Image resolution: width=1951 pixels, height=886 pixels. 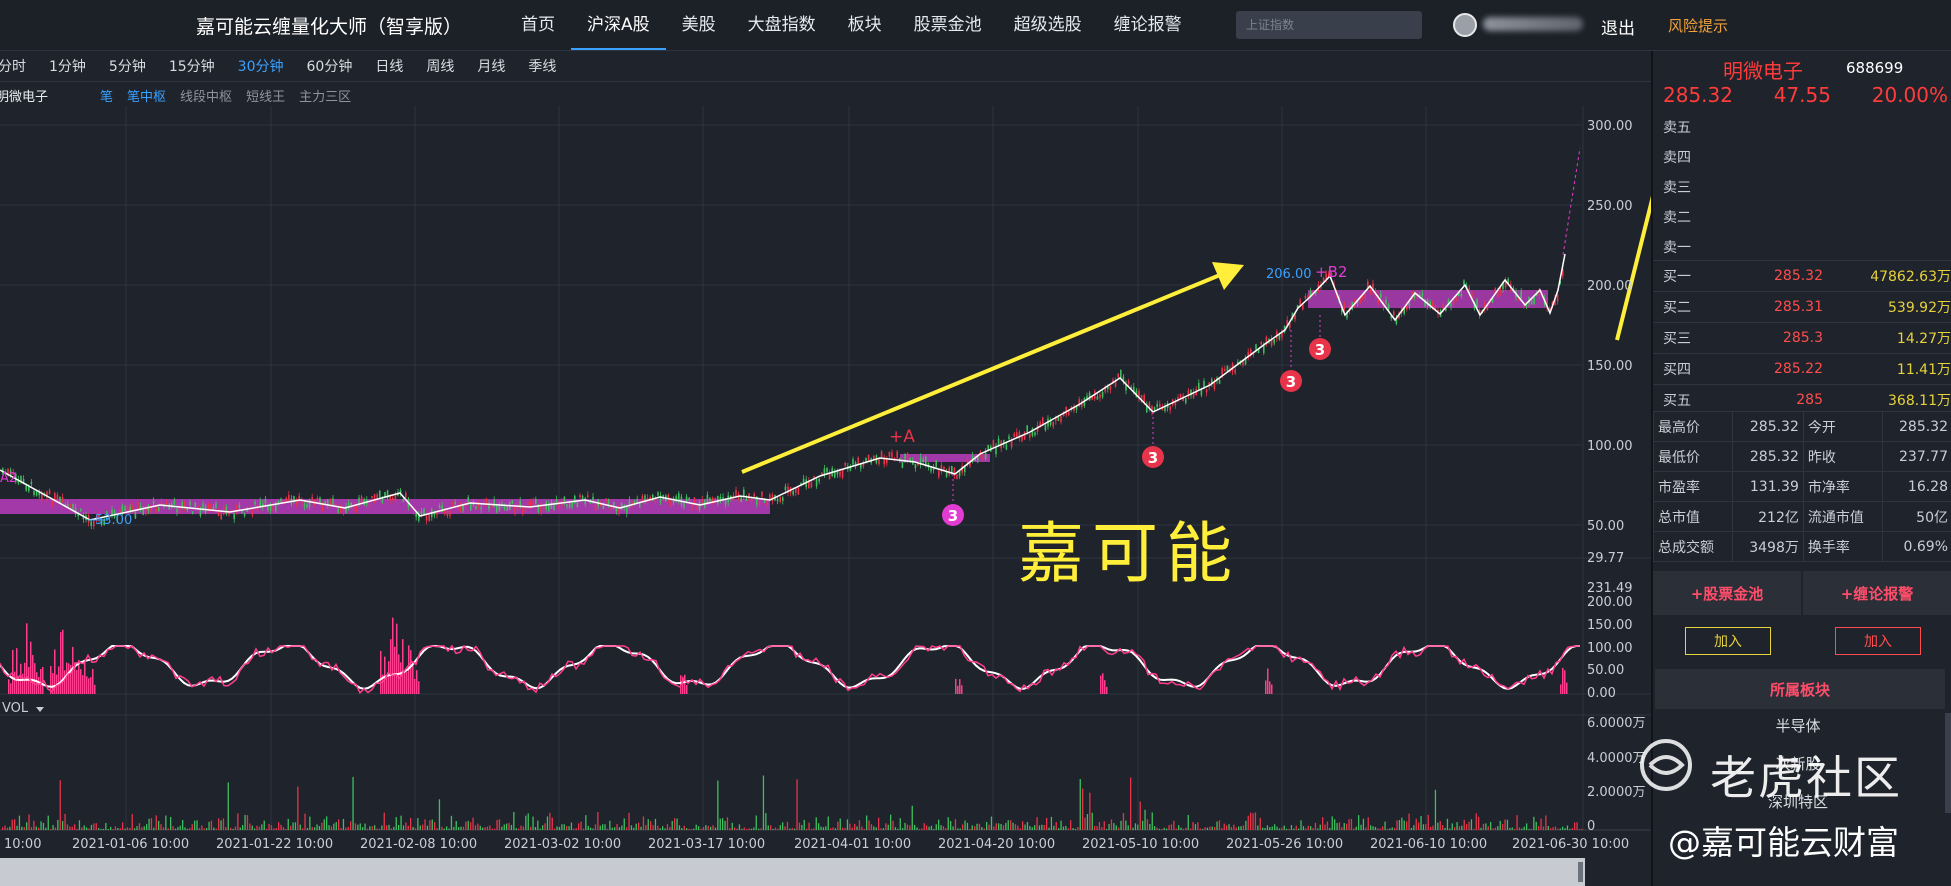 What do you see at coordinates (146, 95) in the screenshot?
I see `toggle-bi-zhongshu: 笔中枢` at bounding box center [146, 95].